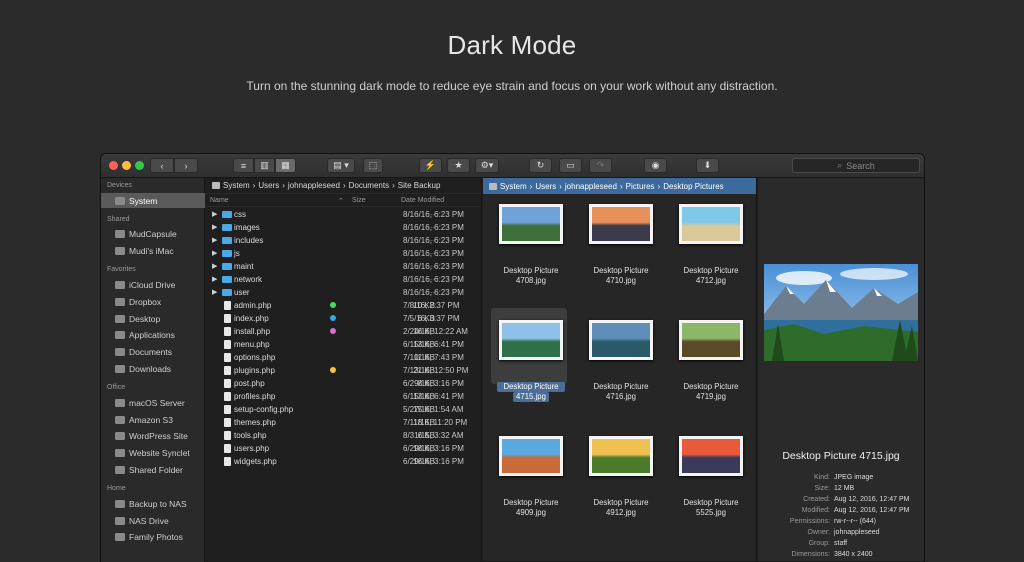 Image resolution: width=1024 pixels, height=562 pixels. What do you see at coordinates (343, 214) in the screenshot?
I see `table-row: ▶ css -- 8/16/16, 6:23 PM` at bounding box center [343, 214].